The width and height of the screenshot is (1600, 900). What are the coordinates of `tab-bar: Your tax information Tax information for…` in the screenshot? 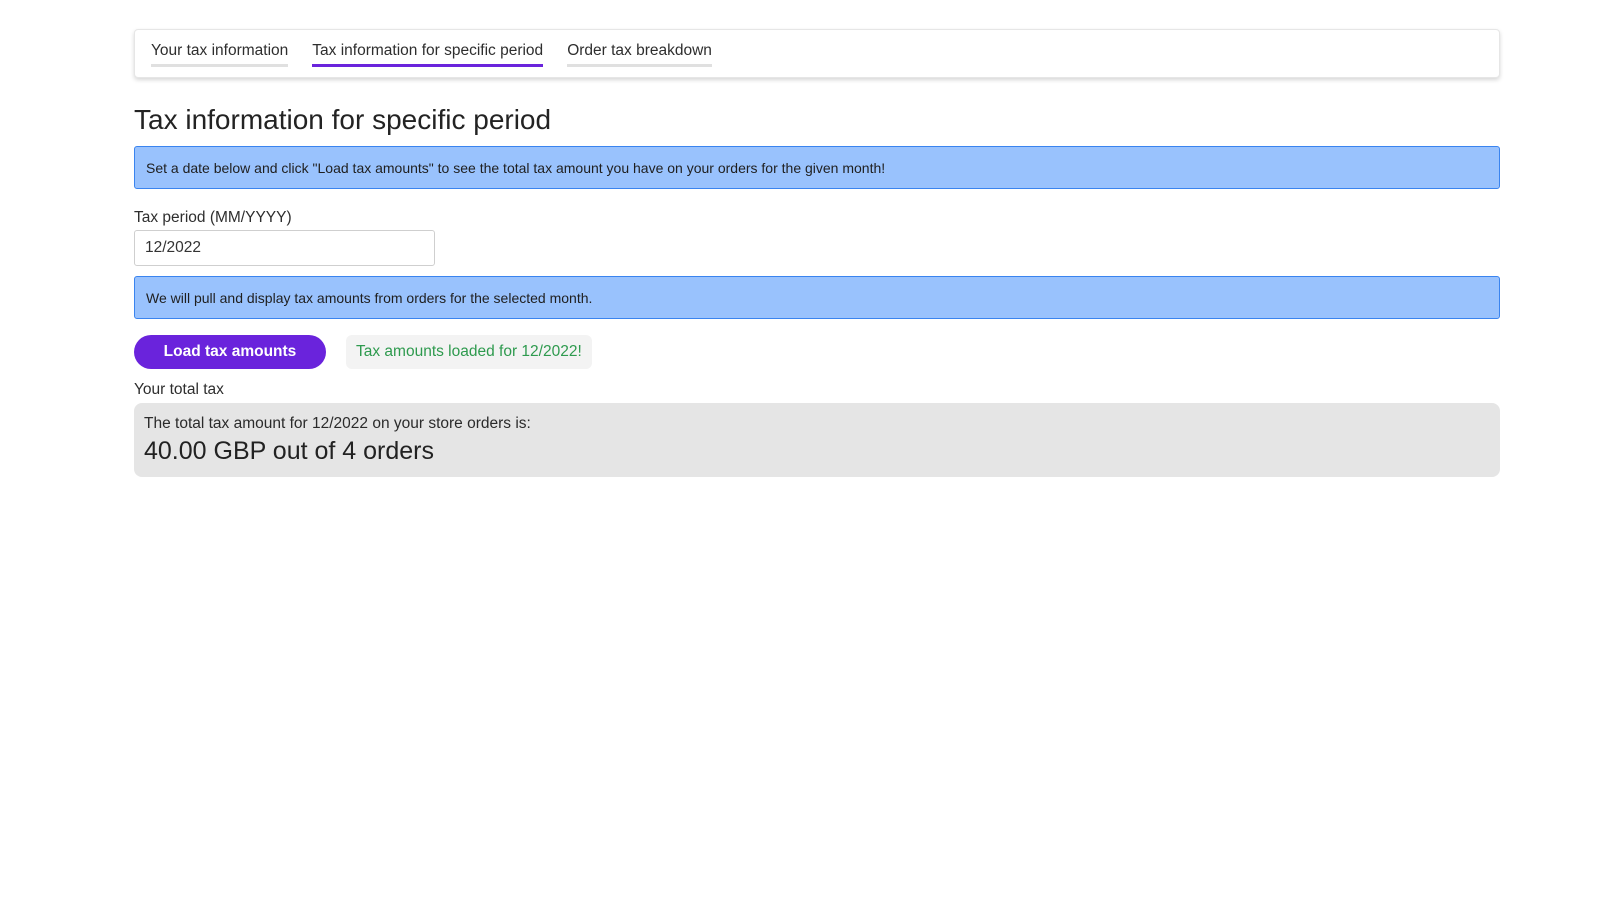 It's located at (817, 53).